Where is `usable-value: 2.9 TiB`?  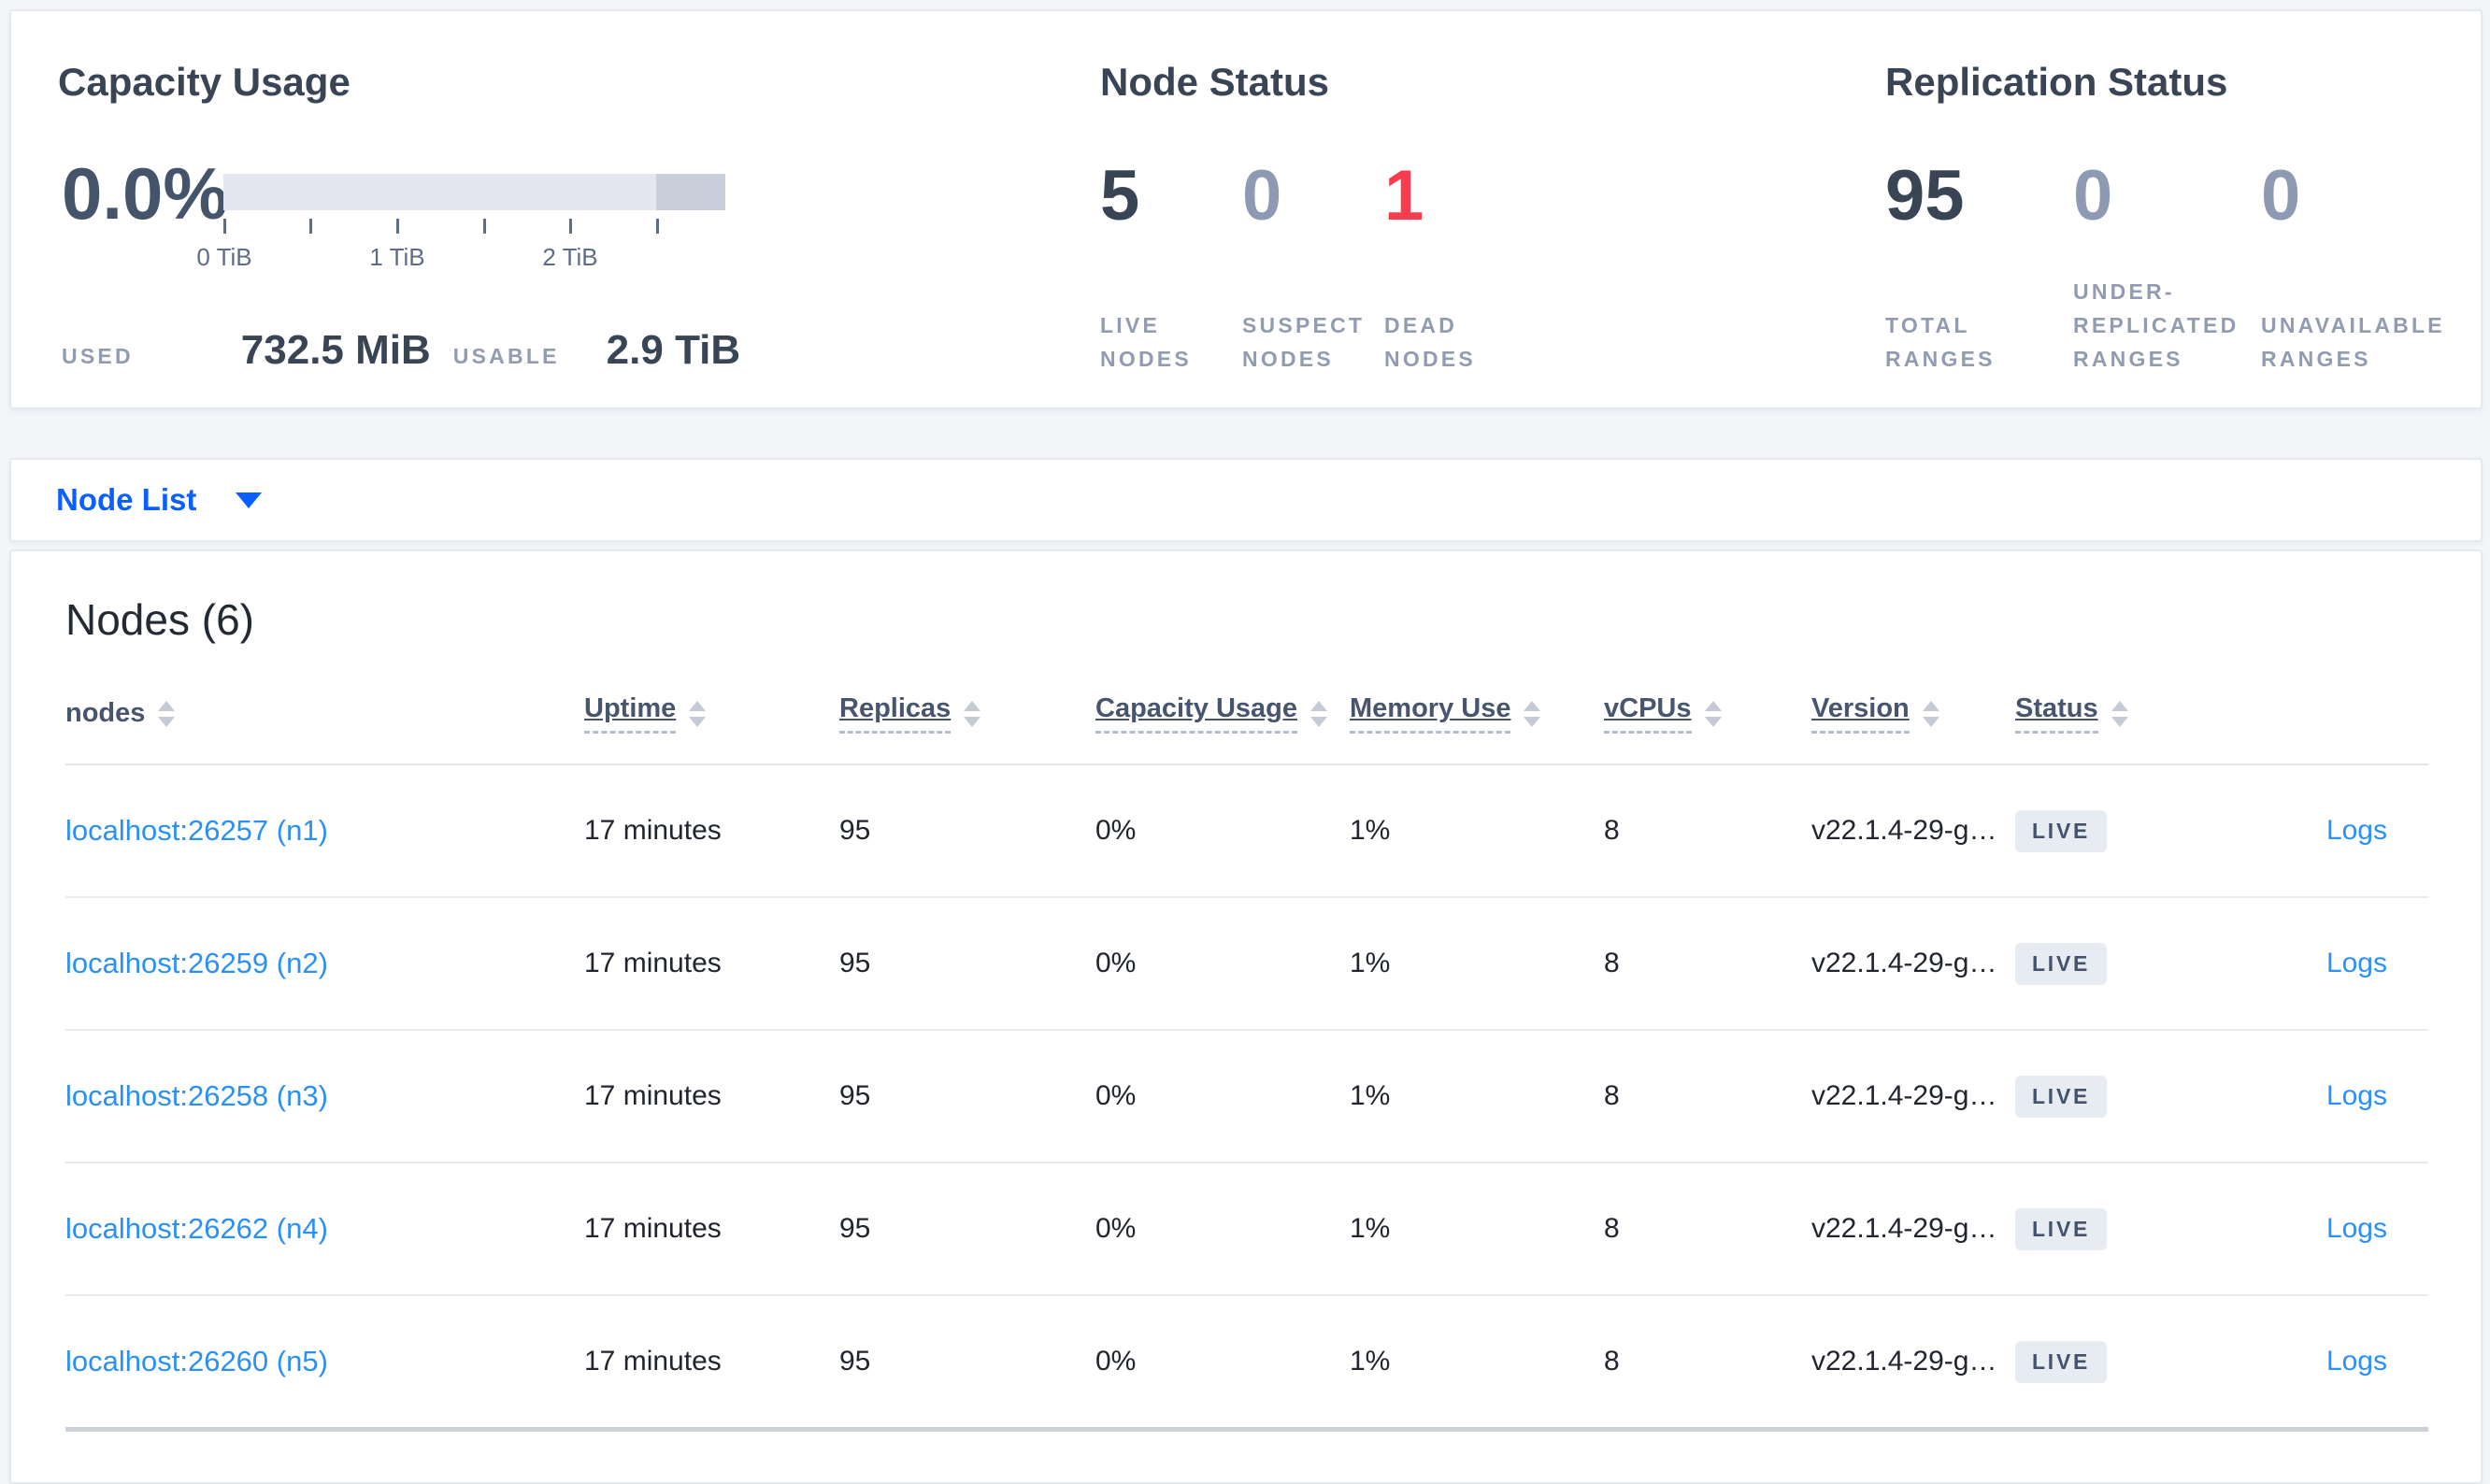 usable-value: 2.9 TiB is located at coordinates (673, 350).